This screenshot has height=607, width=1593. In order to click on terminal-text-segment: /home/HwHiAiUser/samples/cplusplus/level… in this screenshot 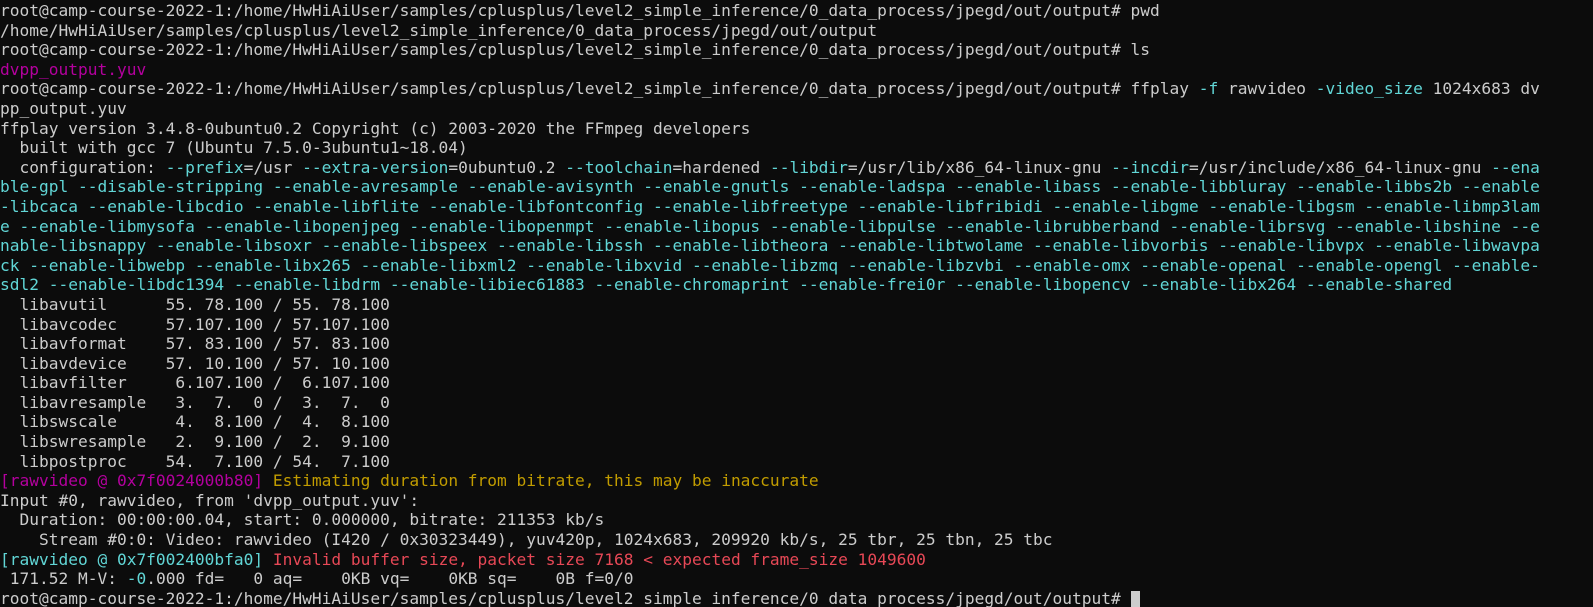, I will do `click(439, 30)`.